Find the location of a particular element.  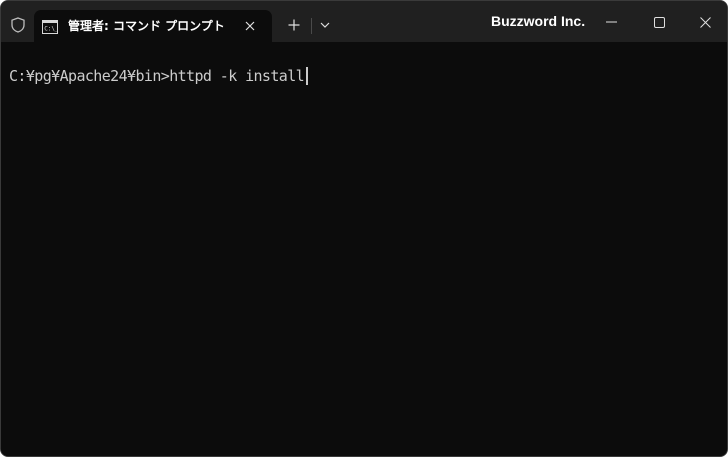

tab-divider is located at coordinates (311, 26).